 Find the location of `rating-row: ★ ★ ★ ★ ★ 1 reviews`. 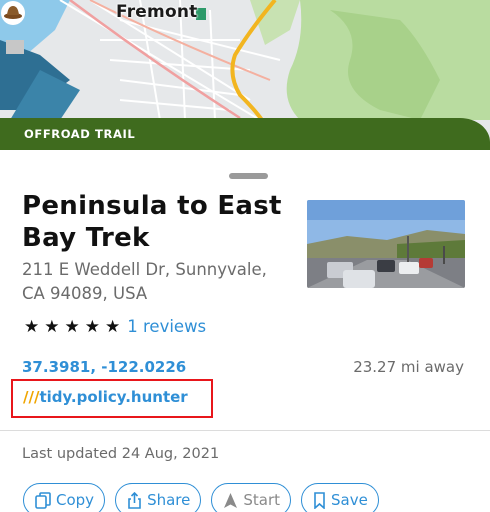

rating-row: ★ ★ ★ ★ ★ 1 reviews is located at coordinates (115, 326).